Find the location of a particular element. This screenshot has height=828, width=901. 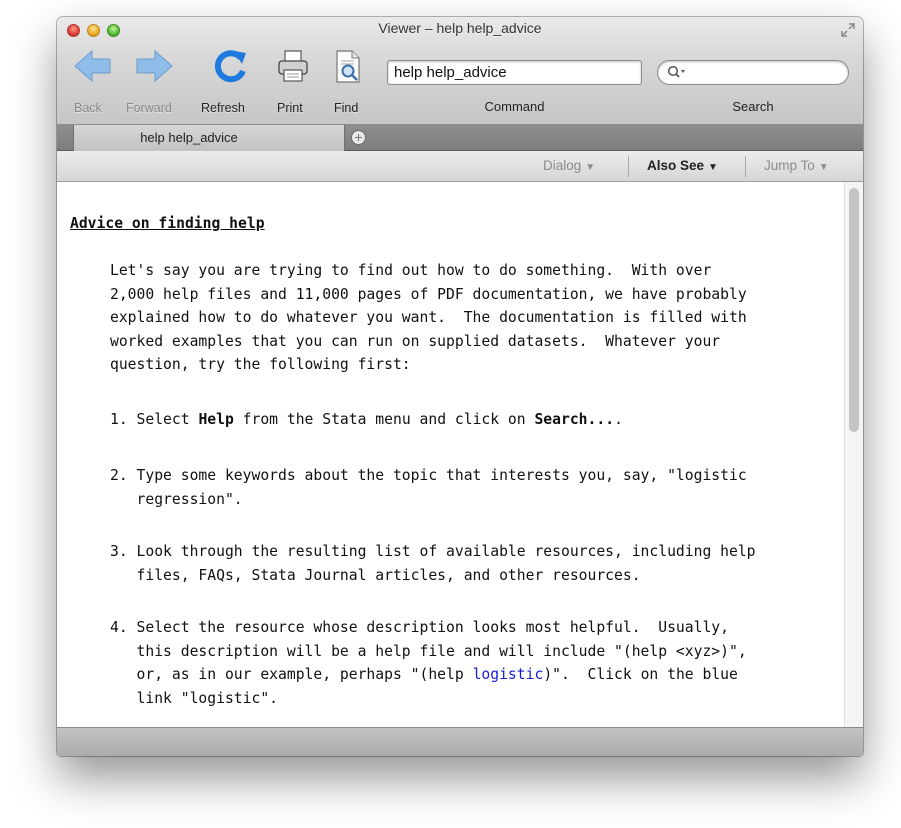

add-tab-icon is located at coordinates (358, 137).